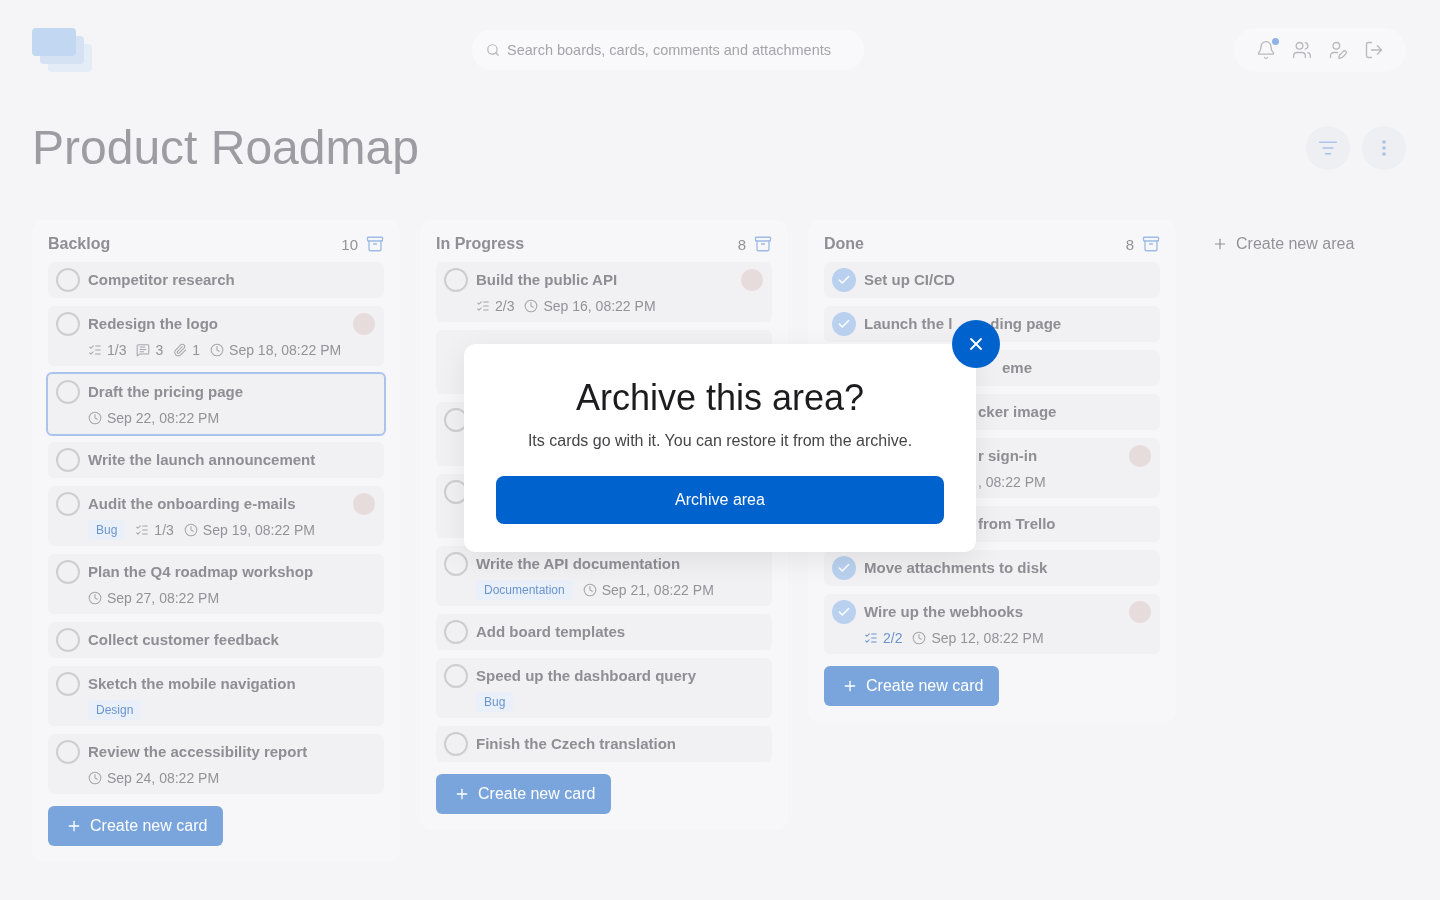  I want to click on due-date: Sep 24, 08:22 PM, so click(163, 778).